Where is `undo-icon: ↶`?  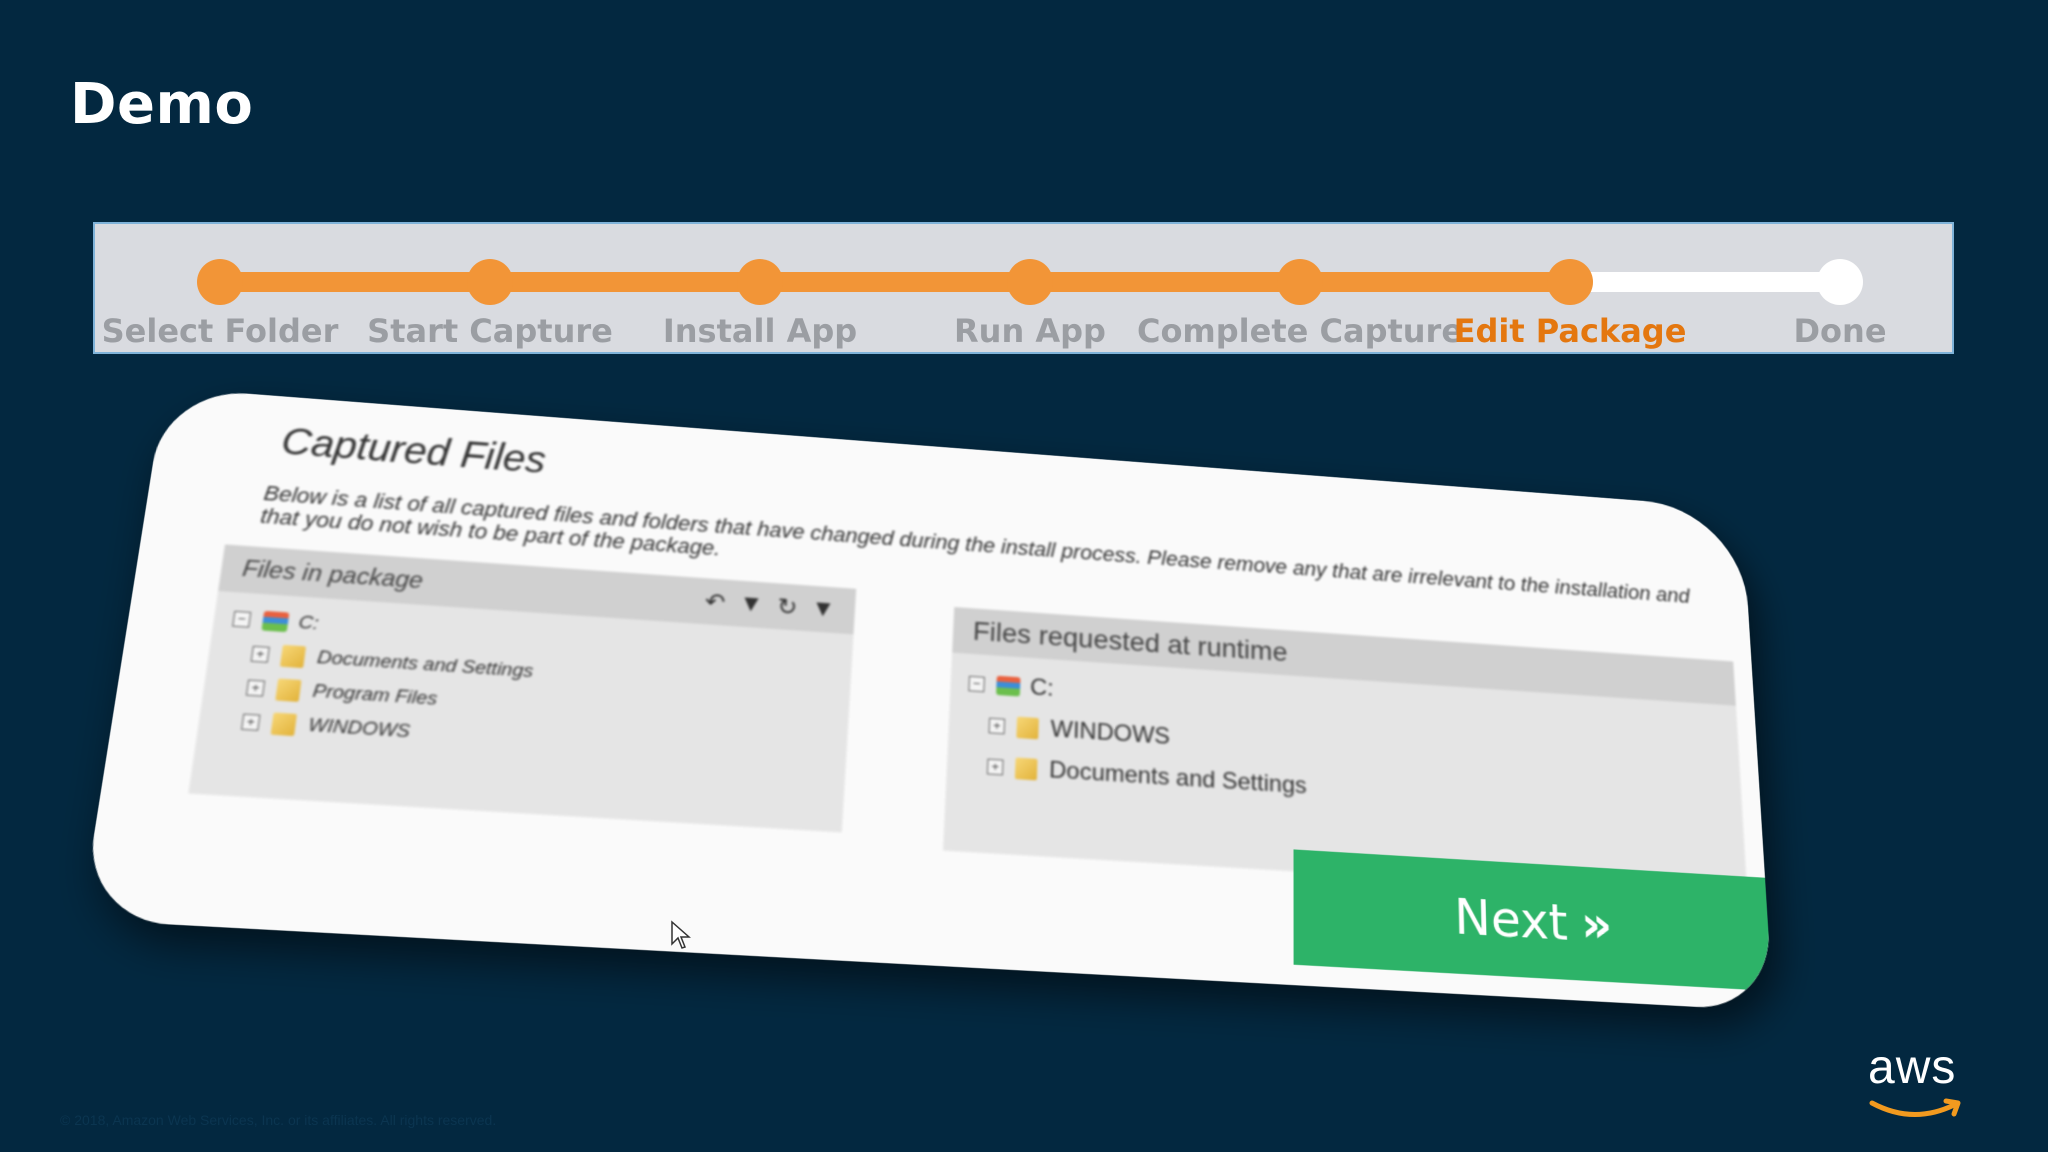 undo-icon: ↶ is located at coordinates (715, 601).